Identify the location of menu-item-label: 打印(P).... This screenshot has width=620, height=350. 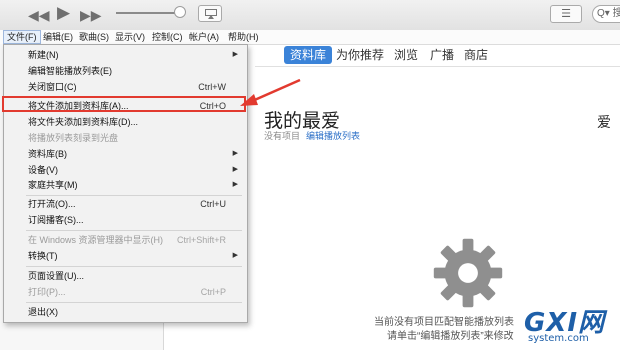
(47, 292).